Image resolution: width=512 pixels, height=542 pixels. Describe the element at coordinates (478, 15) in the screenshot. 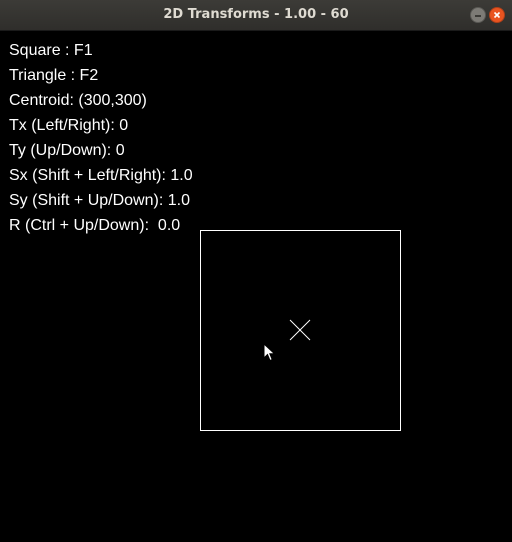

I see `minimize-icon` at that location.